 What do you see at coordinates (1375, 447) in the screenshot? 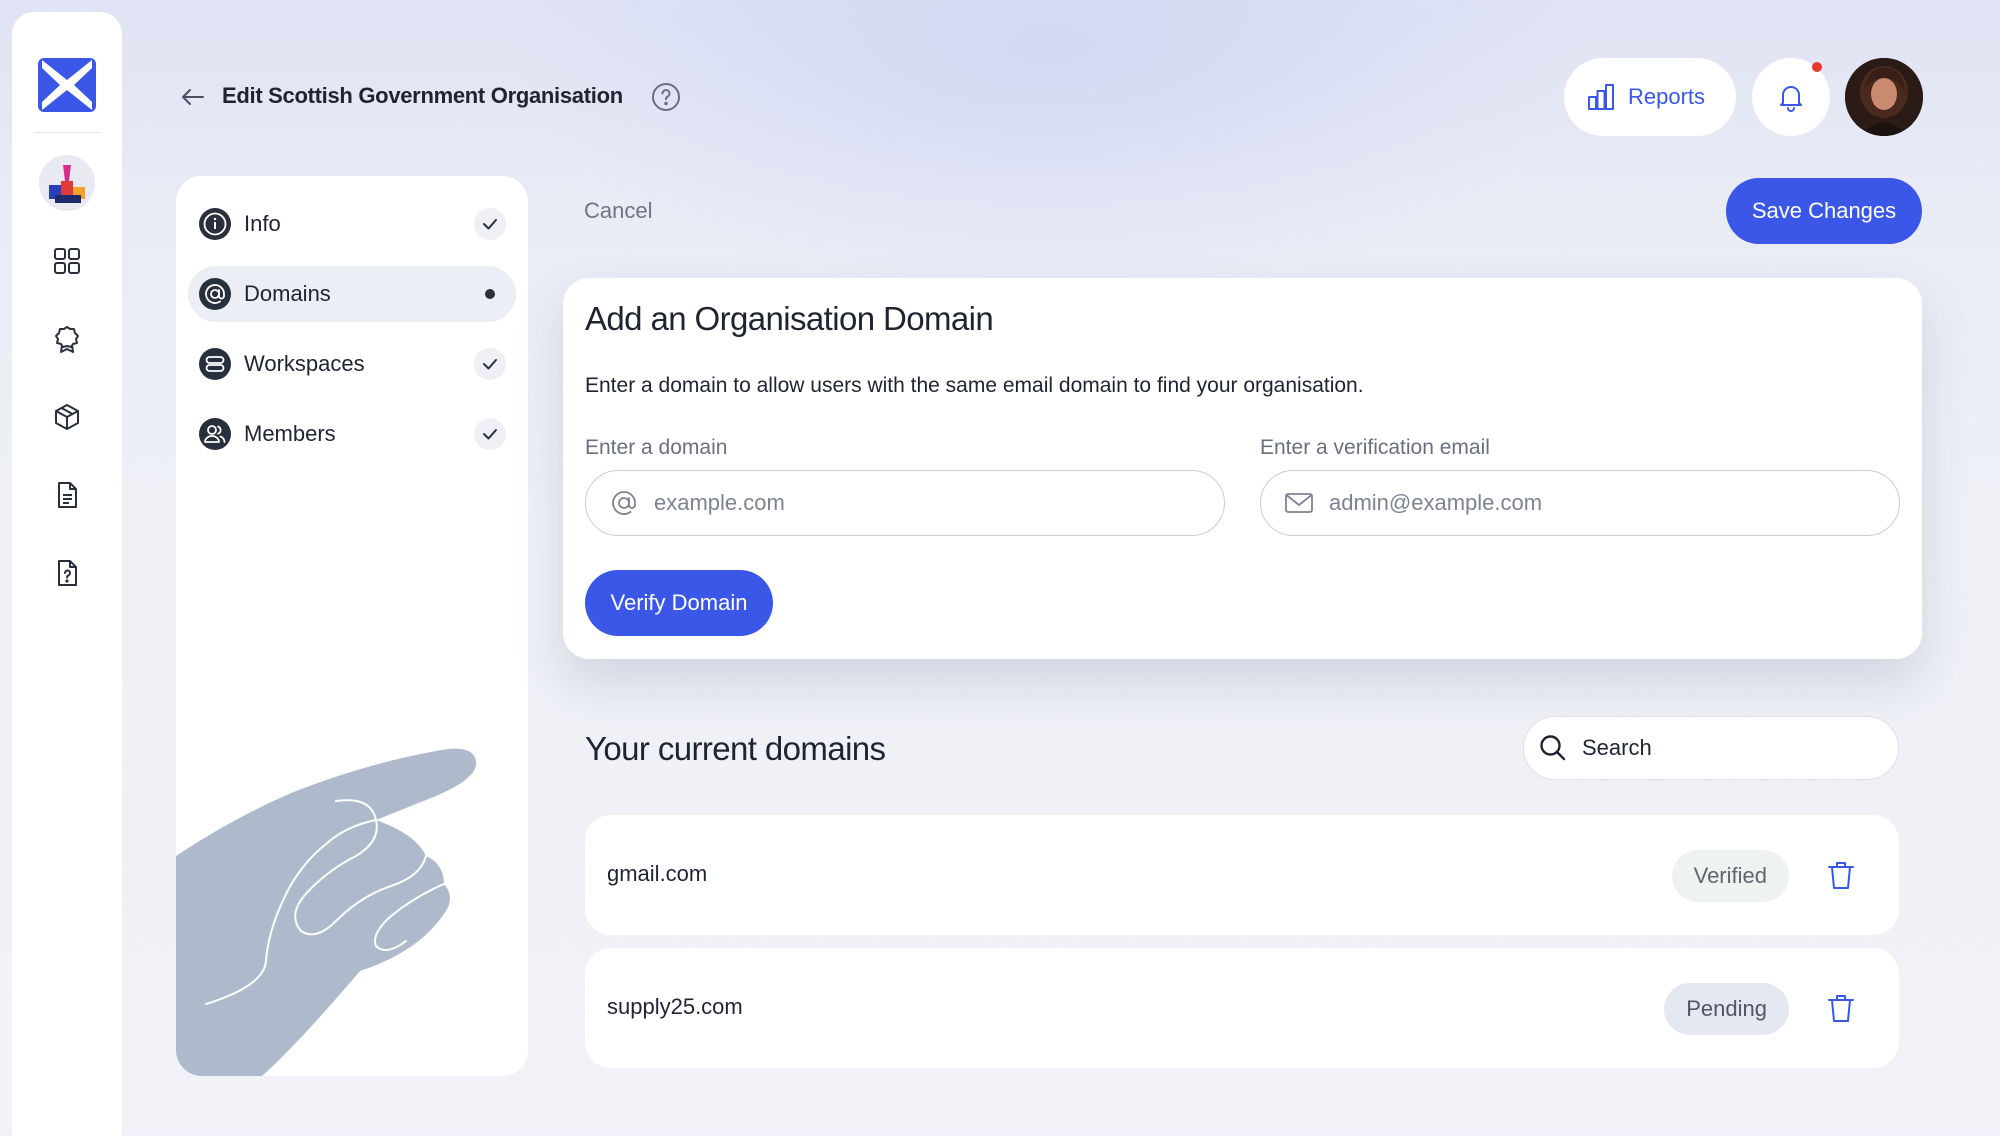
I see `email-field-label: Enter a verification email` at bounding box center [1375, 447].